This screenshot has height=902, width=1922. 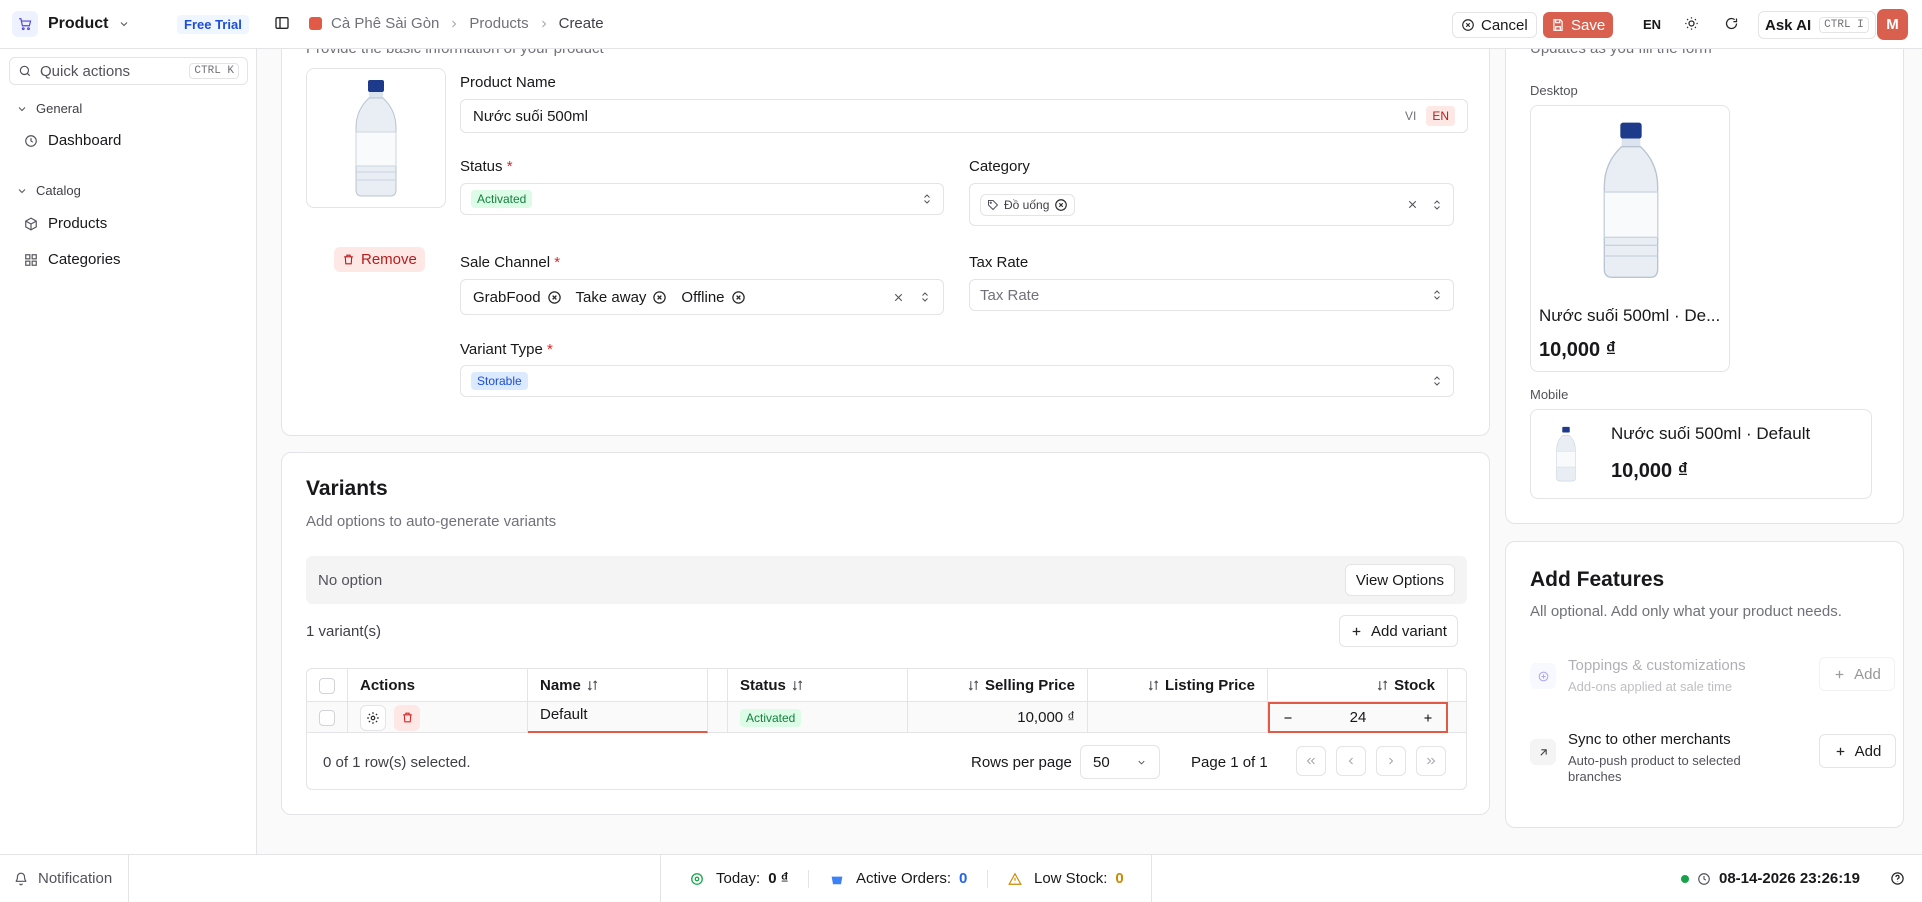 What do you see at coordinates (718, 685) in the screenshot?
I see `column-header-spacer` at bounding box center [718, 685].